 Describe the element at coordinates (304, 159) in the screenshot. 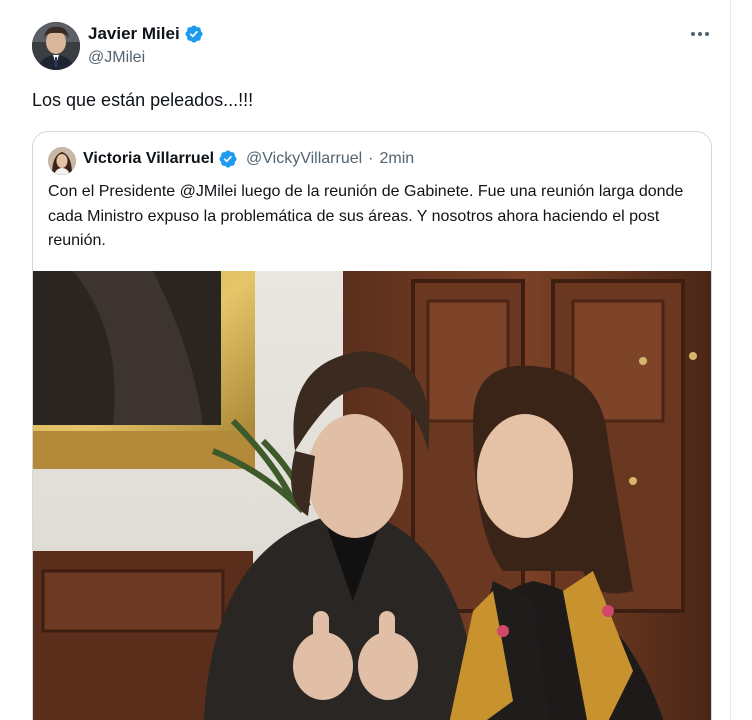

I see `quoted-author-handle: @VickyVillarruel` at that location.